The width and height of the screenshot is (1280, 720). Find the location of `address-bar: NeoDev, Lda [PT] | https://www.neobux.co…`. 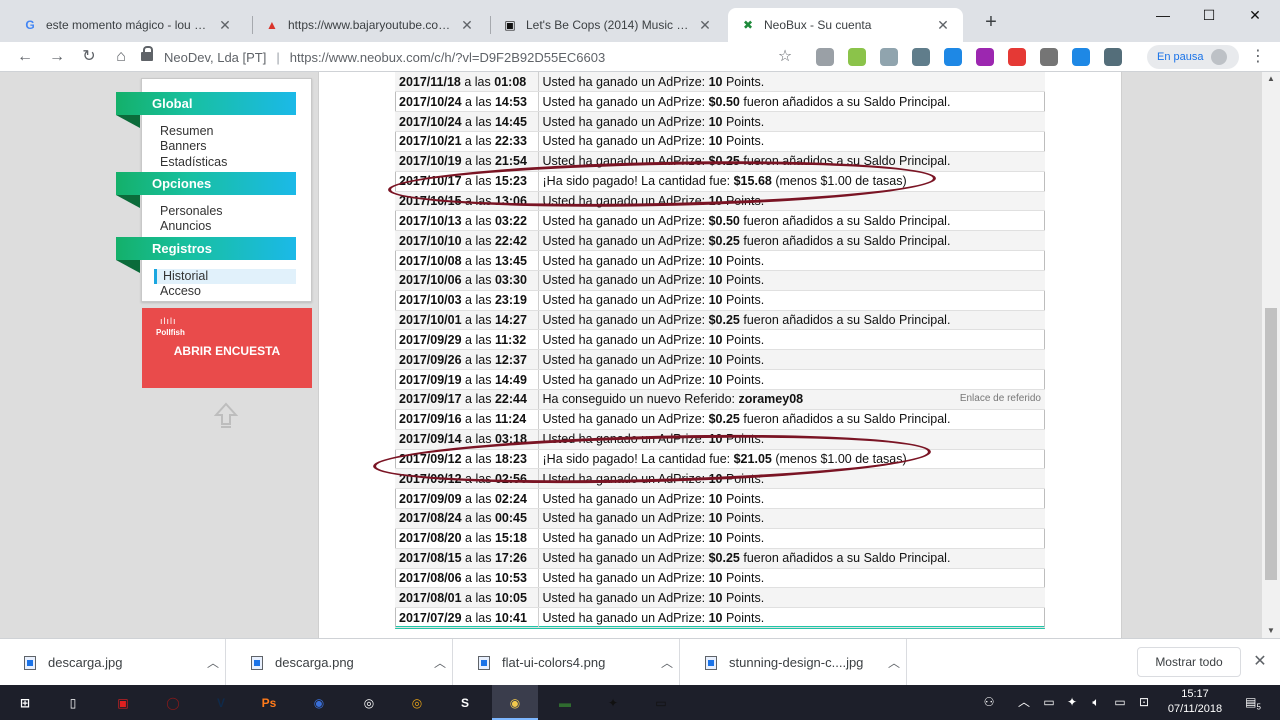

address-bar: NeoDev, Lda [PT] | https://www.neobux.co… is located at coordinates (470, 57).